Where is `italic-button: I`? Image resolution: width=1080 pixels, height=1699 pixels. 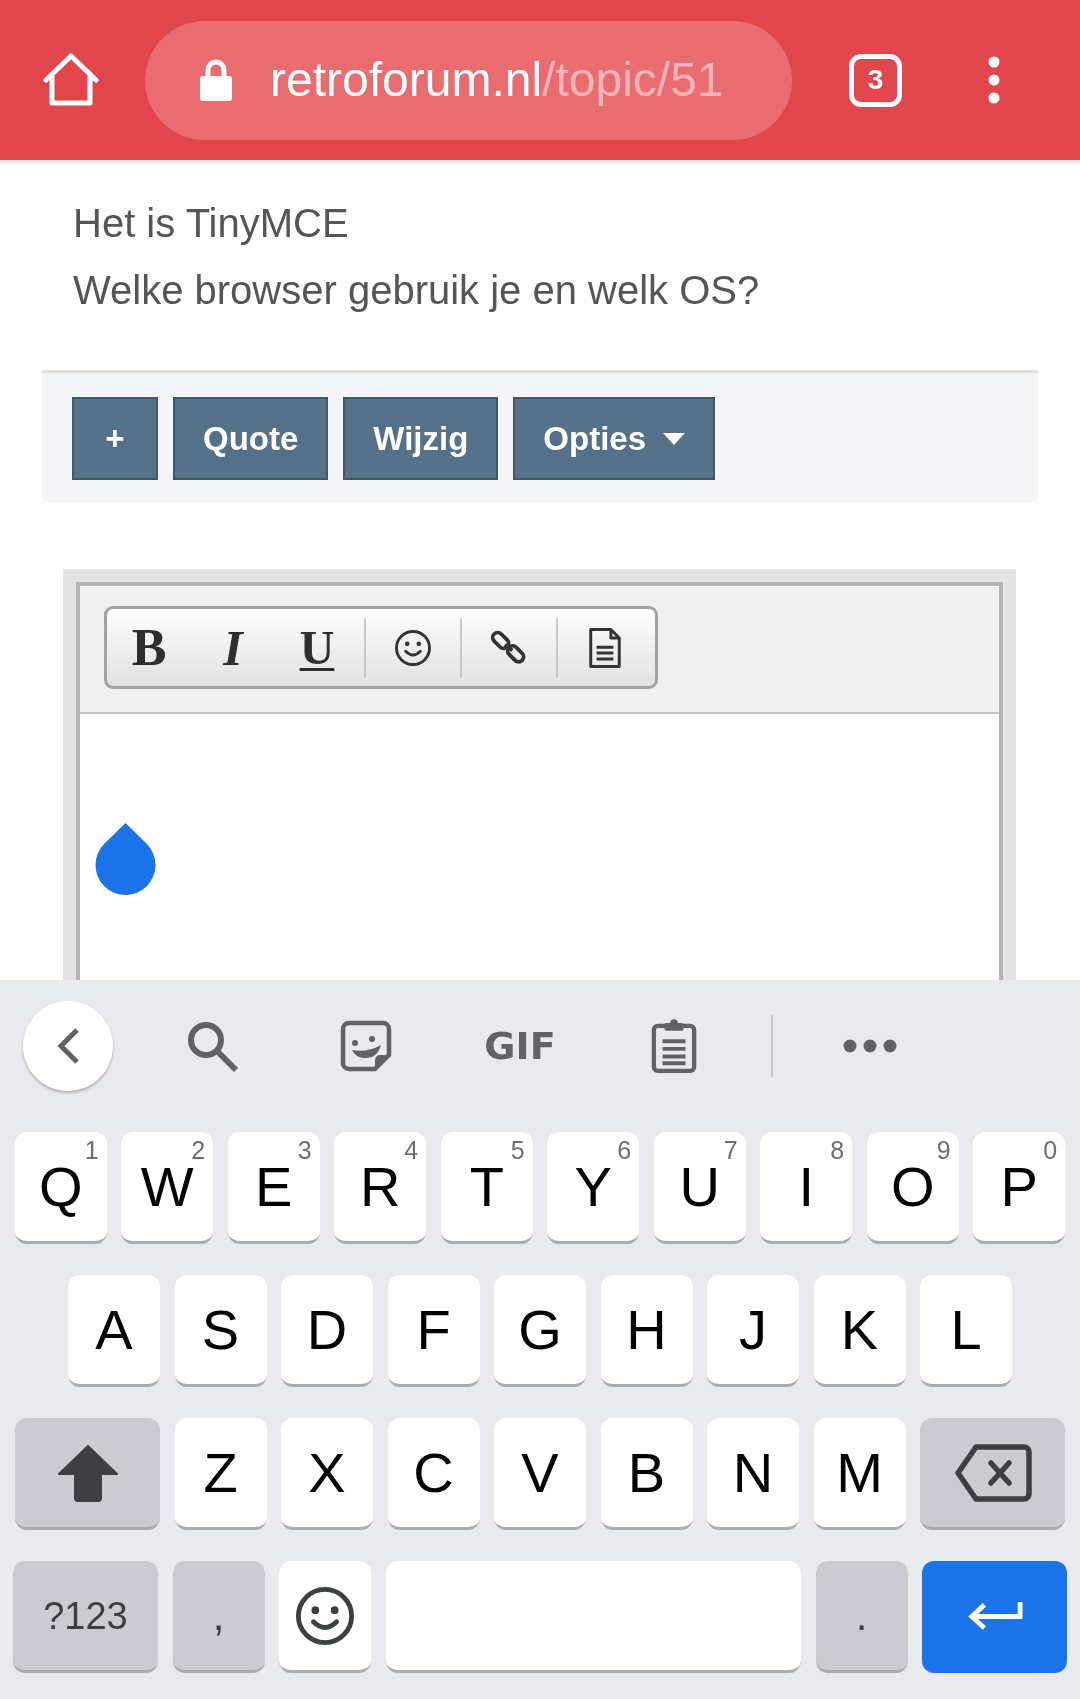
italic-button: I is located at coordinates (233, 647).